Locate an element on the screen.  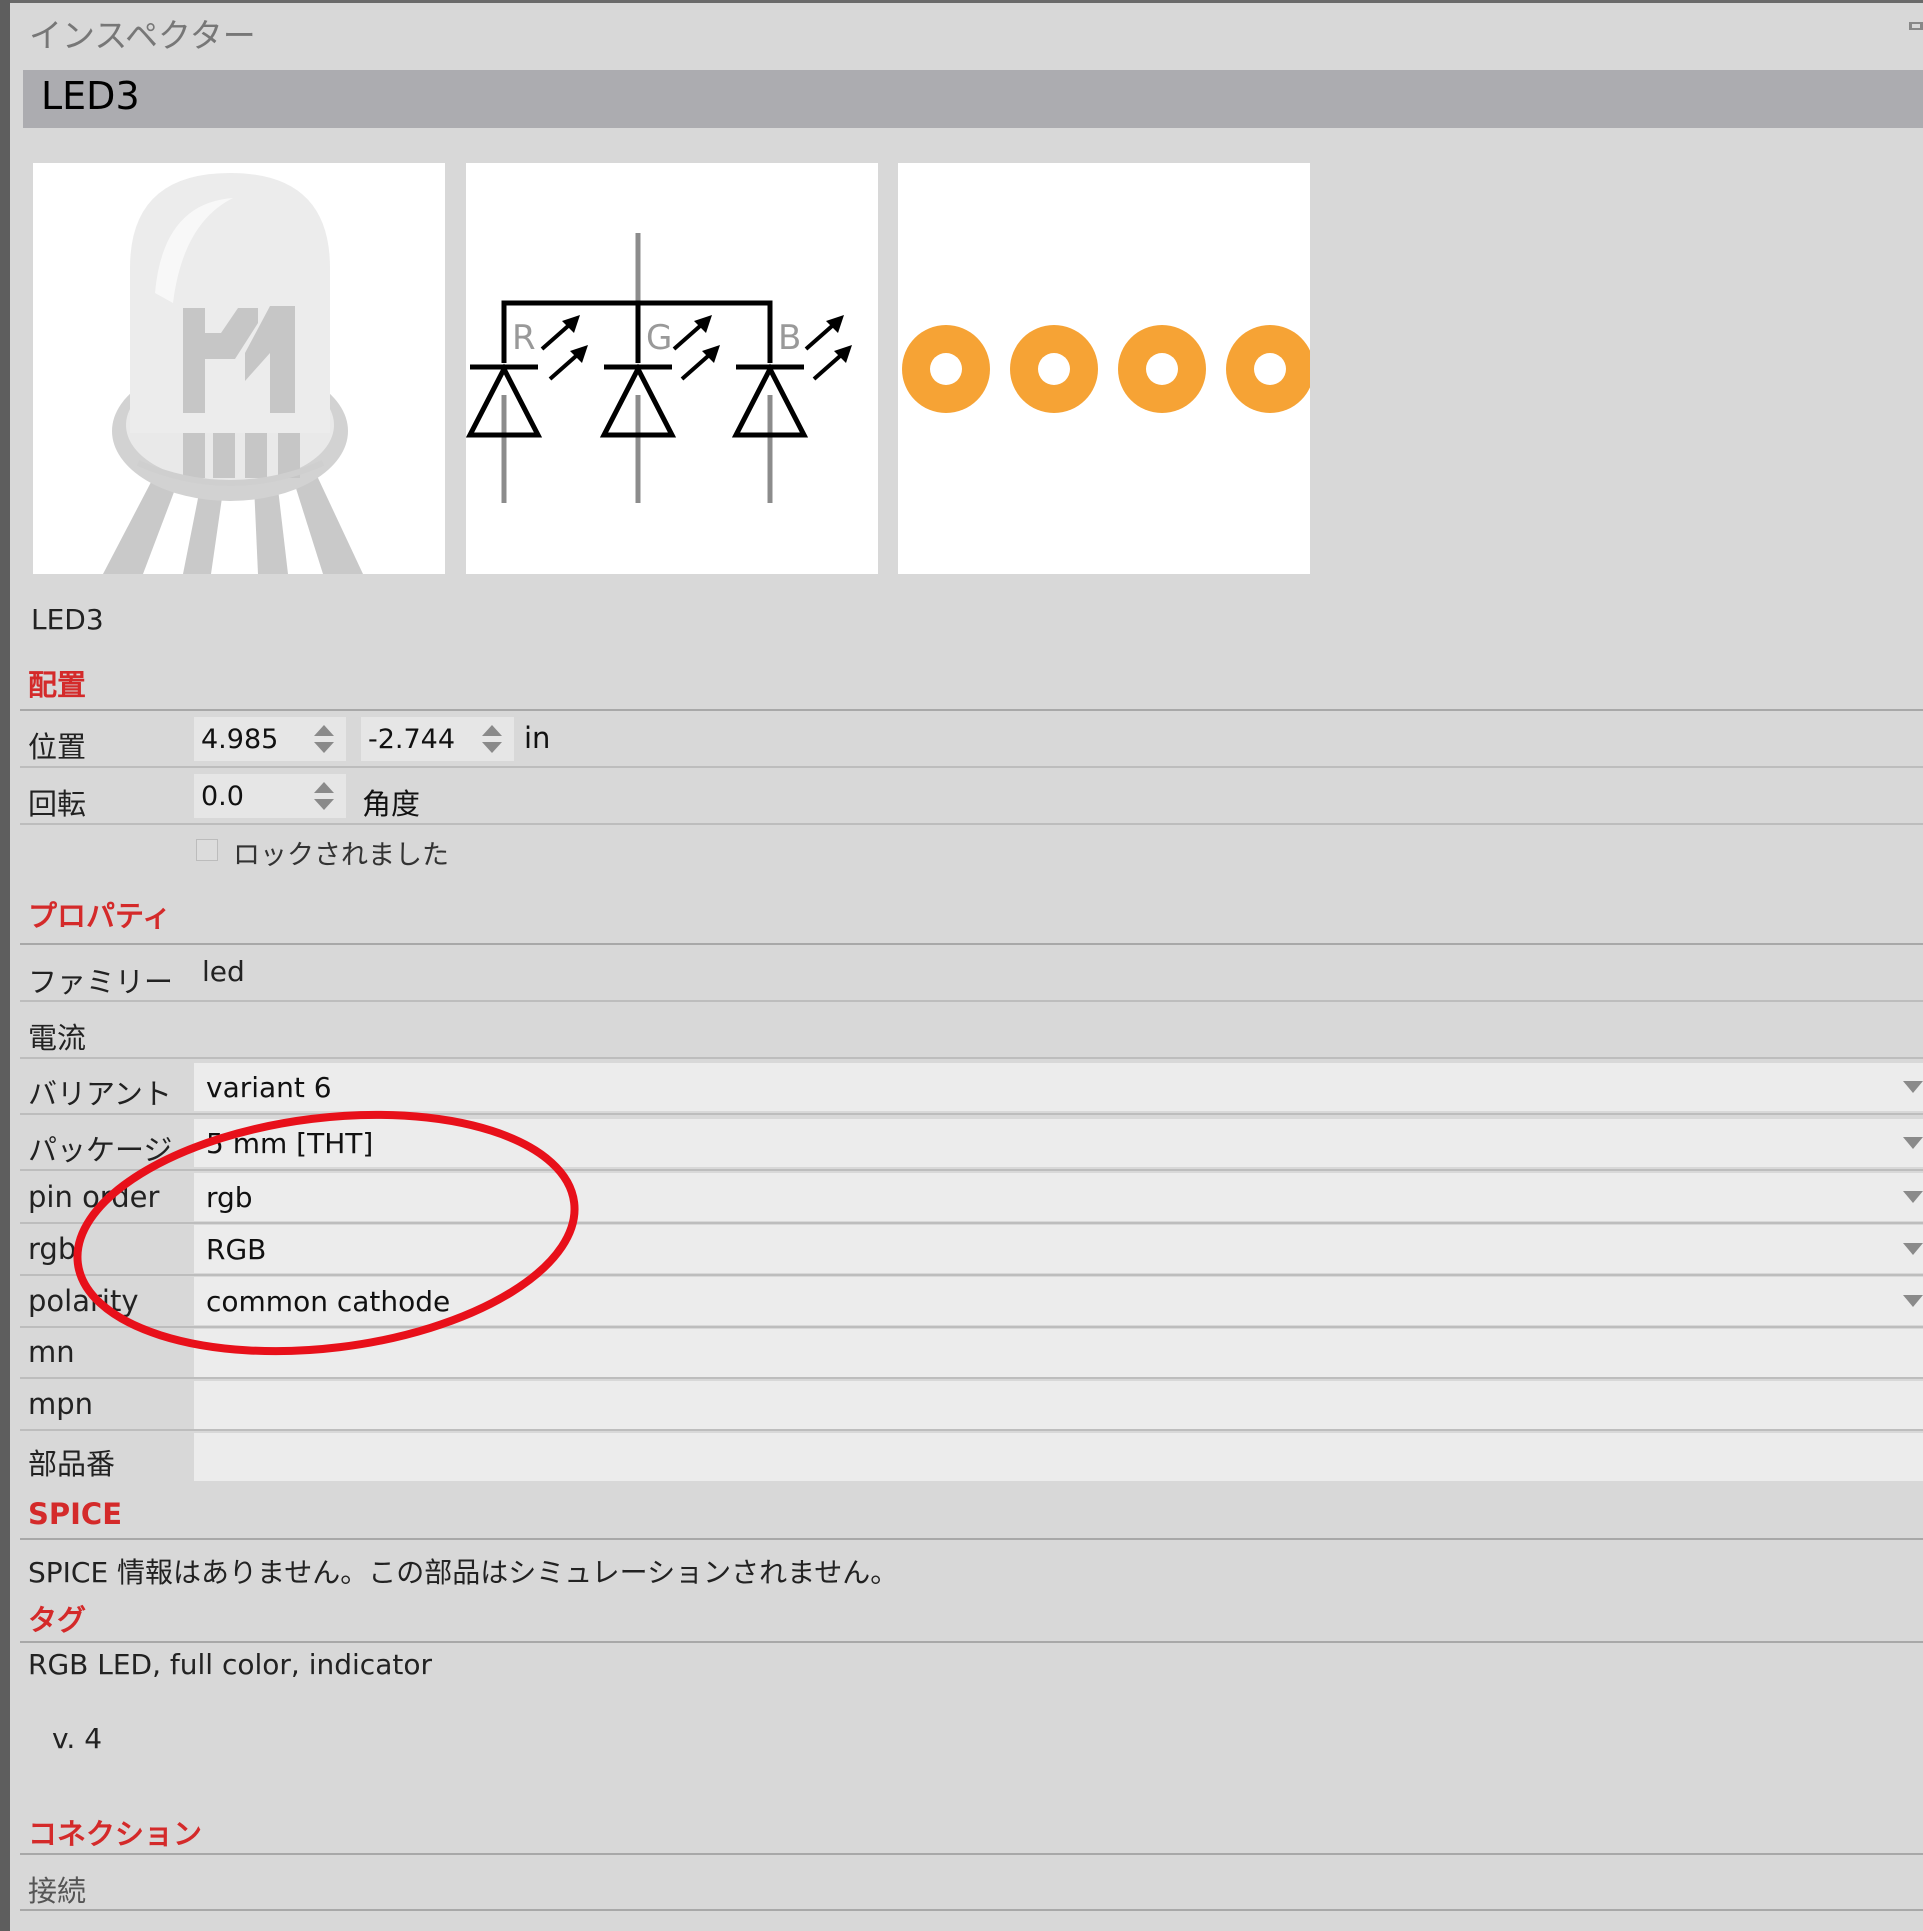
rgb-led-schematic-icon: R G B is located at coordinates (659, 368).